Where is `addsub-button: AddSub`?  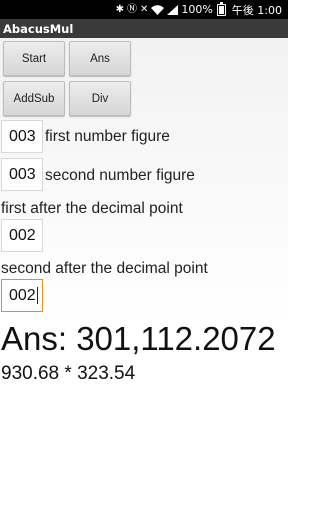 addsub-button: AddSub is located at coordinates (34, 98).